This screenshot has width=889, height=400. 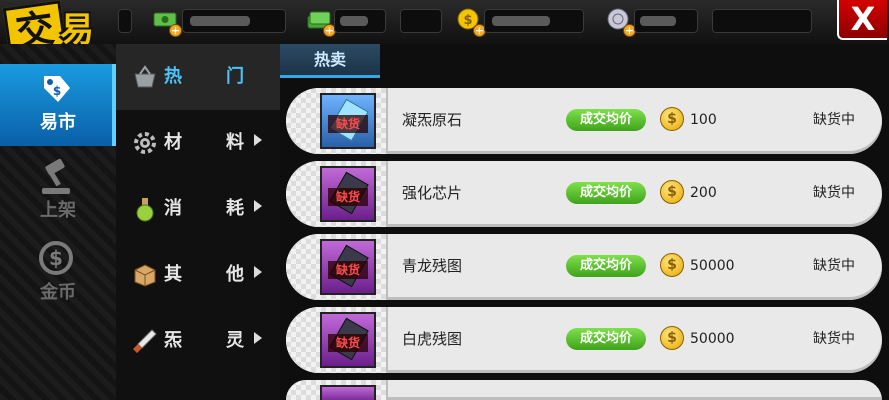 What do you see at coordinates (198, 275) in the screenshot?
I see `category-other: 其 他` at bounding box center [198, 275].